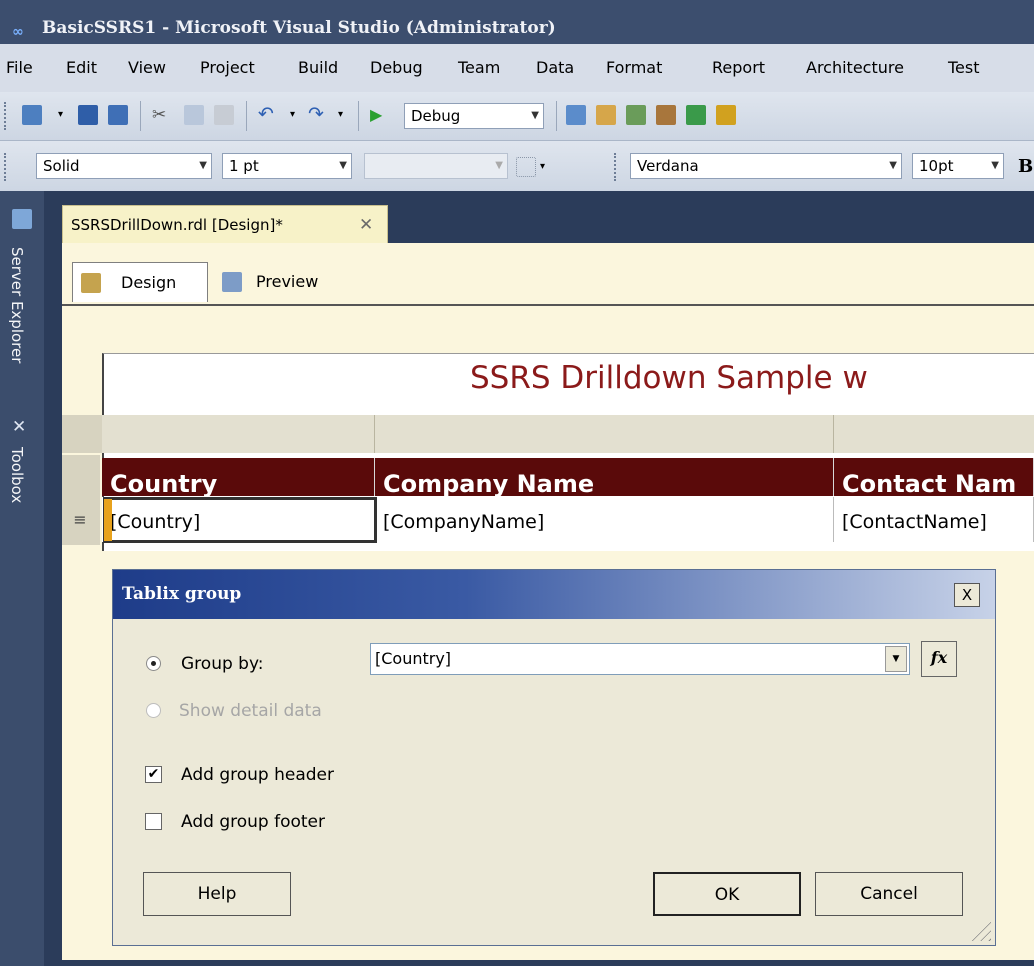 The width and height of the screenshot is (1034, 966). What do you see at coordinates (7, 167) in the screenshot?
I see `toolbar-grip` at bounding box center [7, 167].